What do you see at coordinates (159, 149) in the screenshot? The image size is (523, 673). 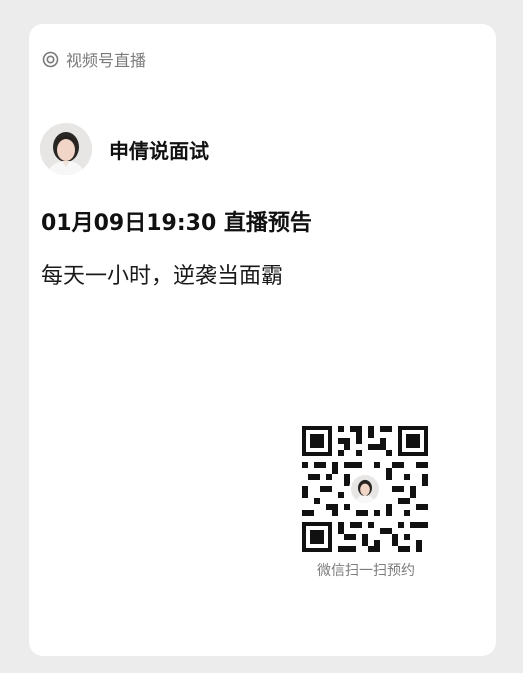 I see `host-name: 申倩说面试` at bounding box center [159, 149].